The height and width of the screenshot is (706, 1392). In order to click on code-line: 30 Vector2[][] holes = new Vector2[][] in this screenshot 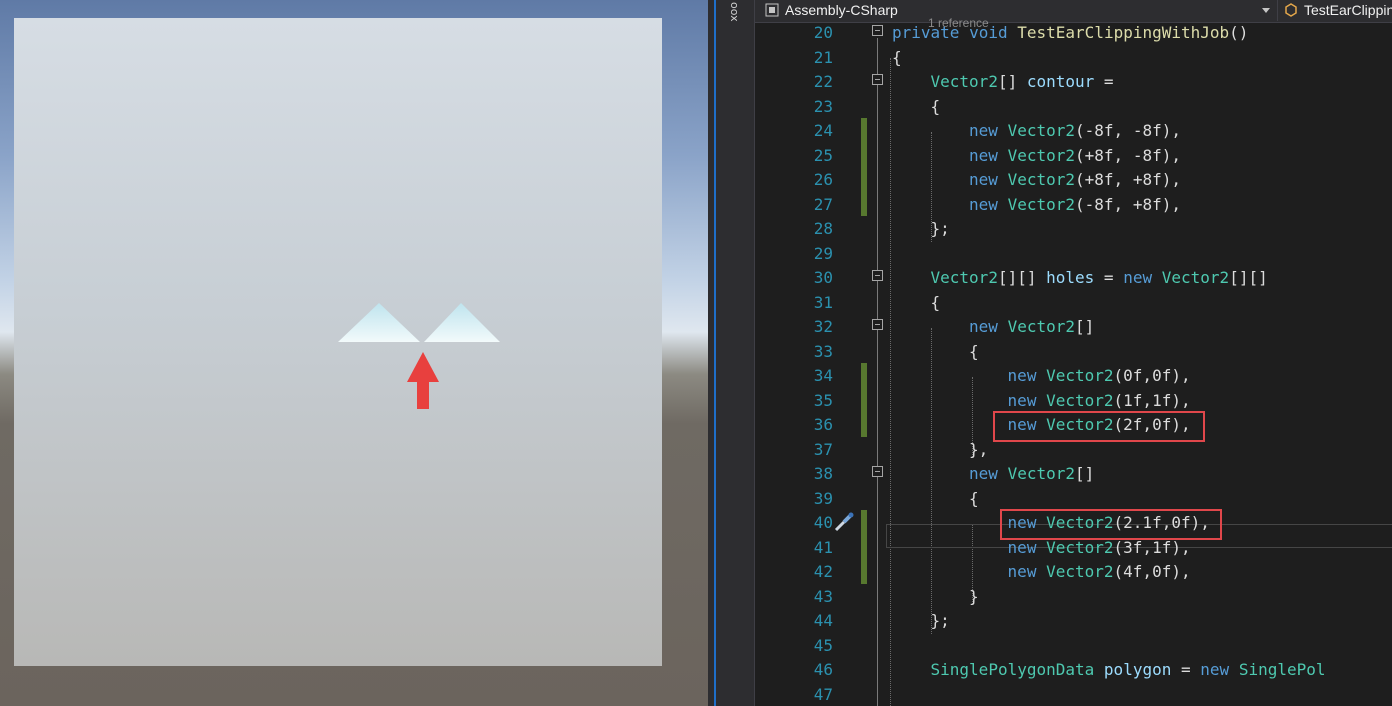, I will do `click(1073, 277)`.